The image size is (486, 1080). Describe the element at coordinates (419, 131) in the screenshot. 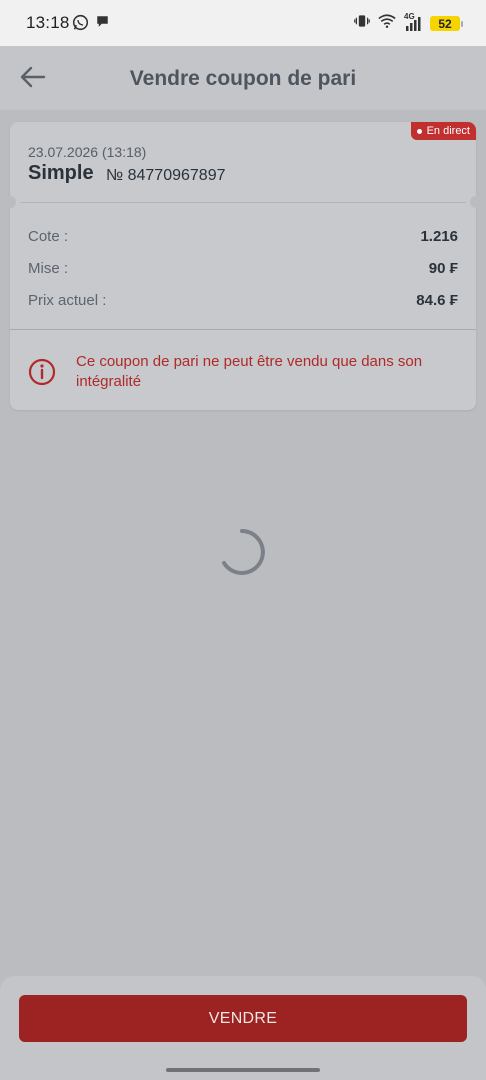

I see `live-dot-icon` at that location.